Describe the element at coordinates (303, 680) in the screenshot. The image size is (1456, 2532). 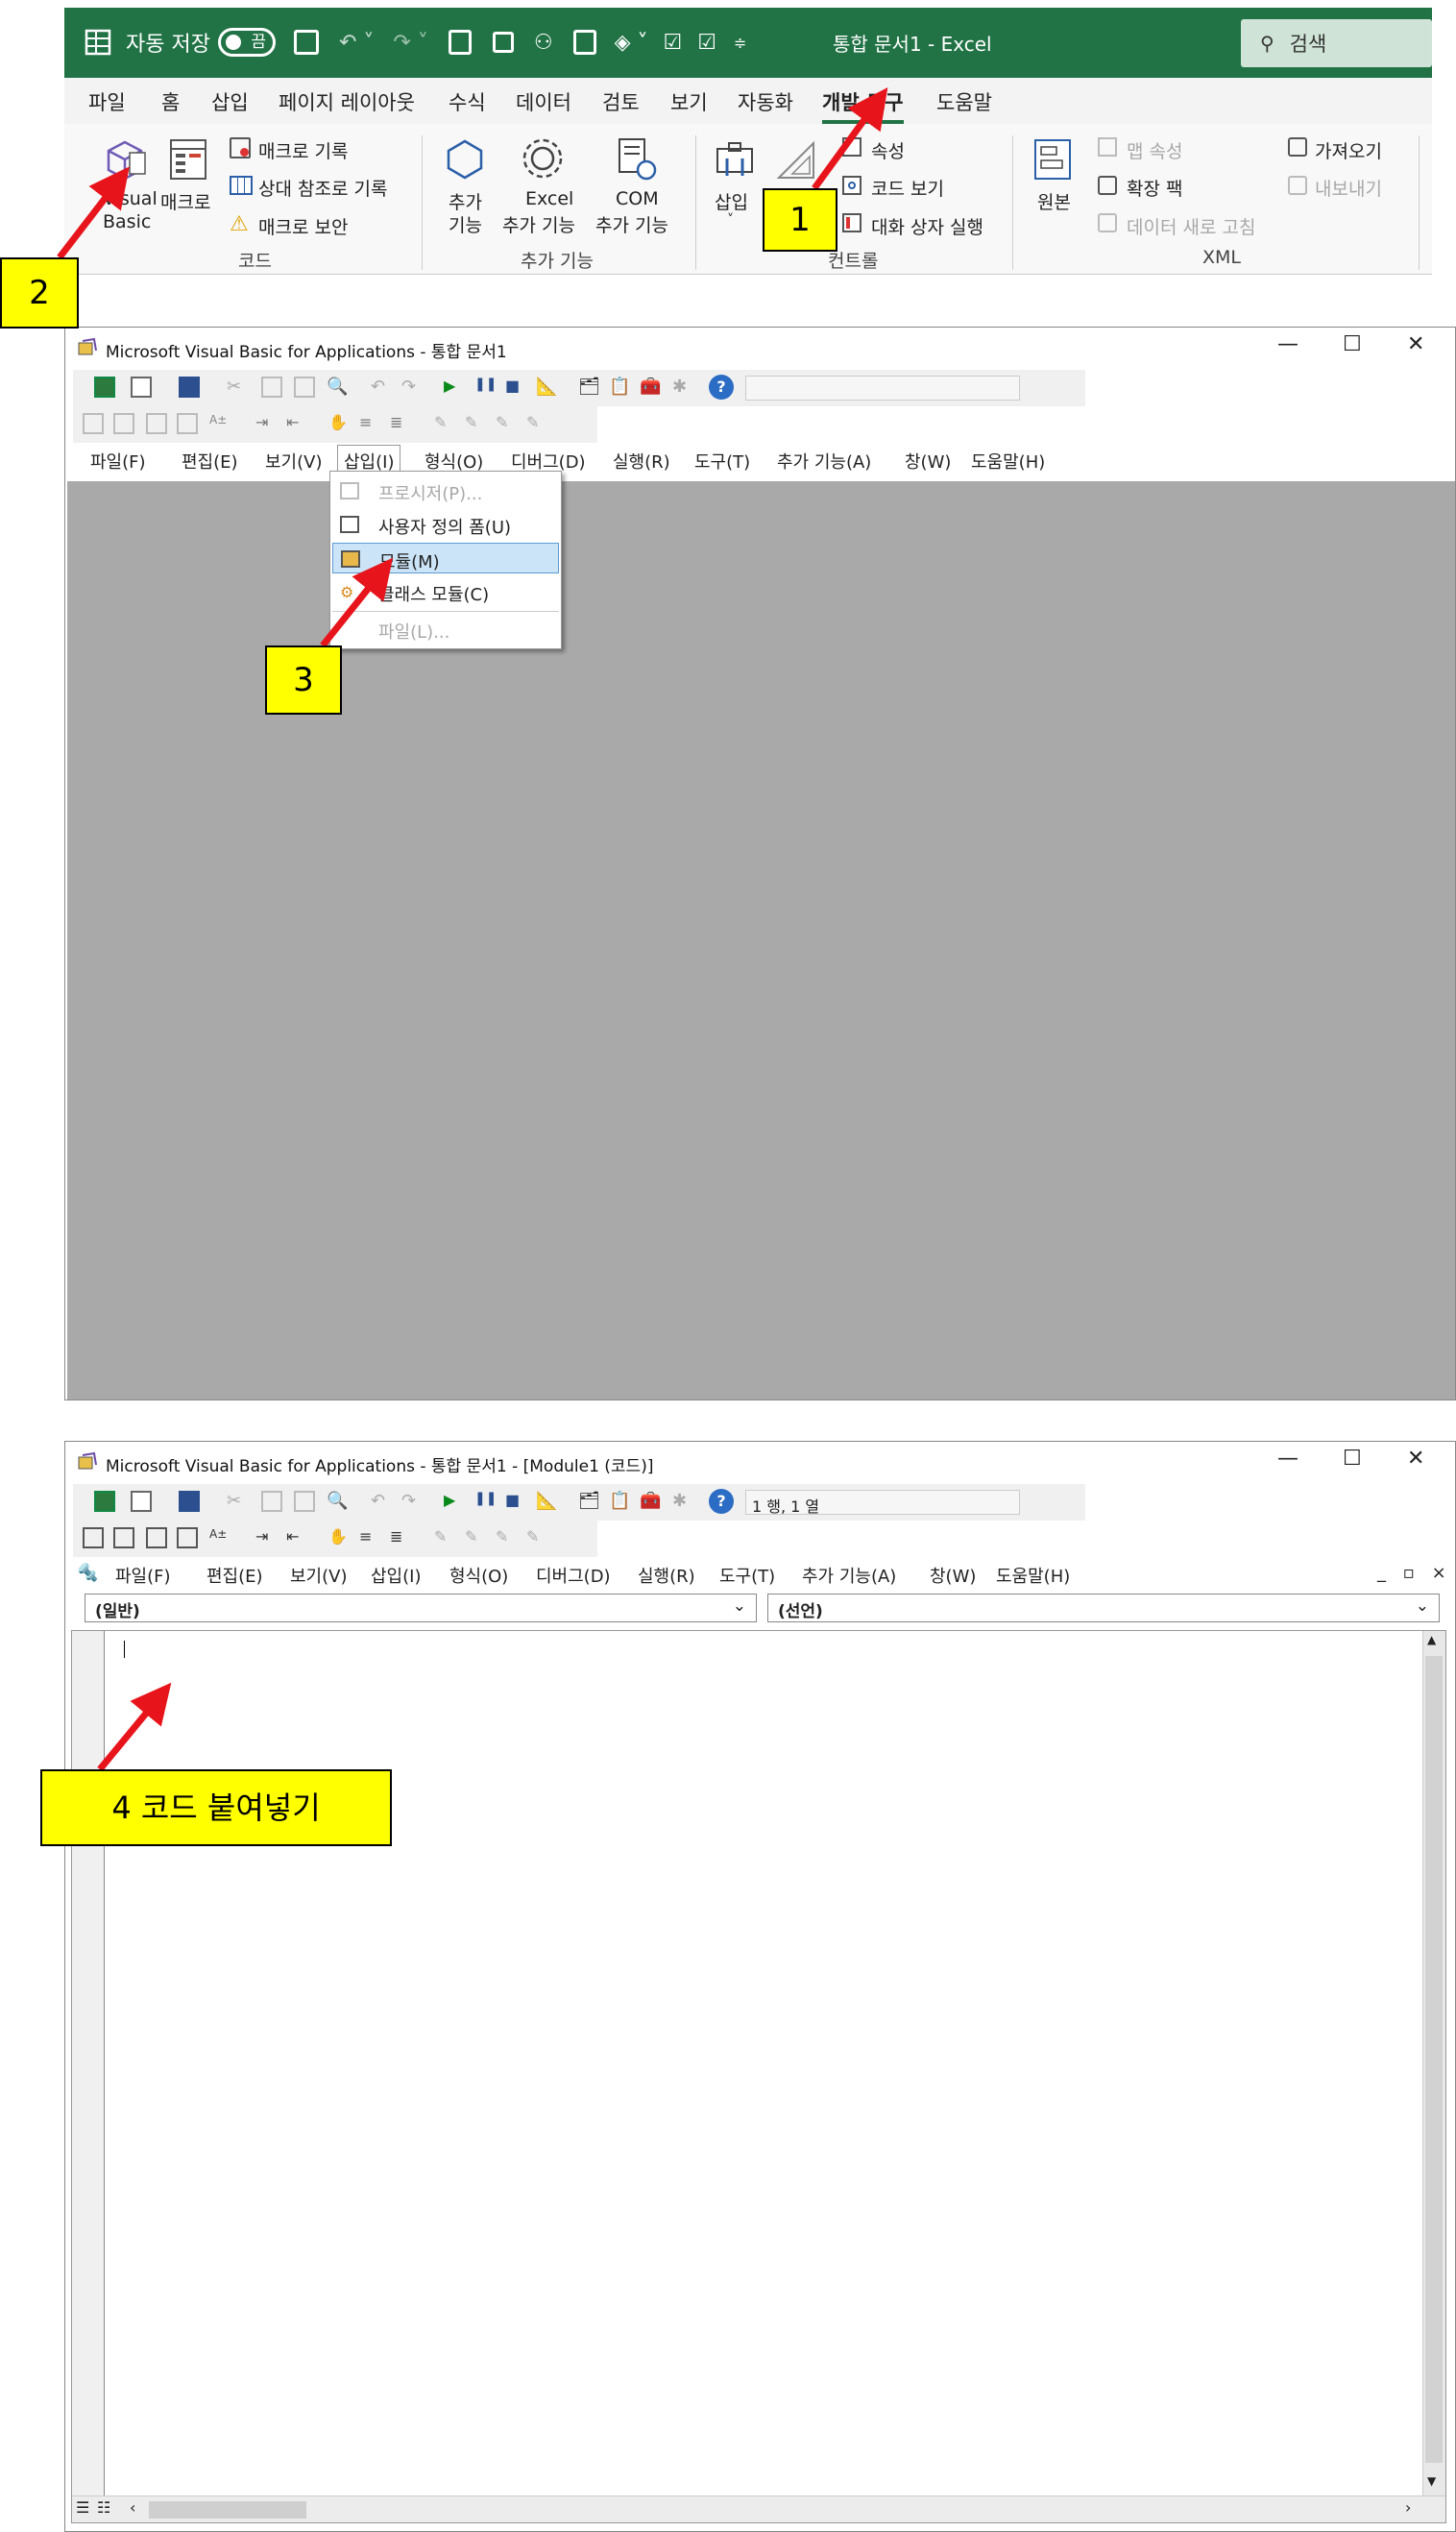
I see `callout-3: 3` at that location.